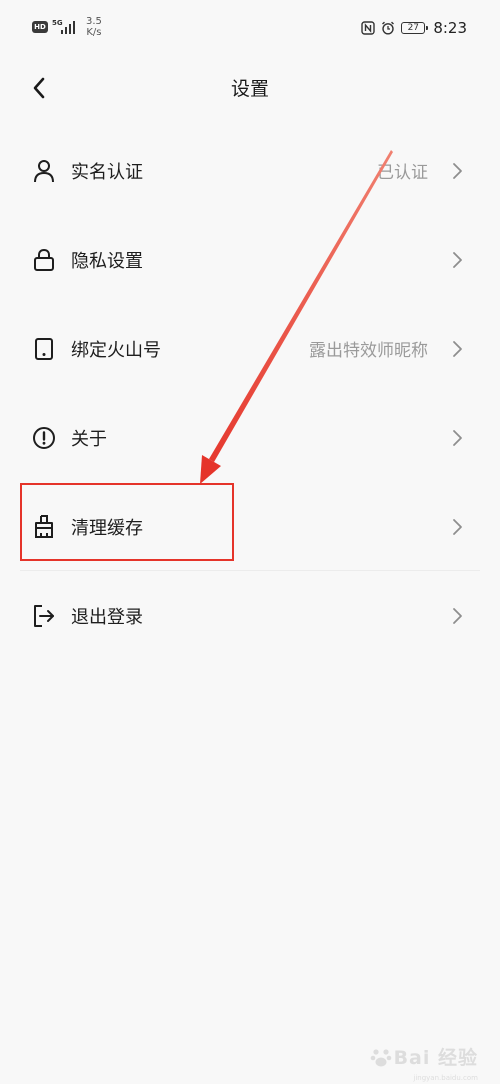 Image resolution: width=500 pixels, height=1084 pixels. What do you see at coordinates (44, 260) in the screenshot?
I see `lock-icon` at bounding box center [44, 260].